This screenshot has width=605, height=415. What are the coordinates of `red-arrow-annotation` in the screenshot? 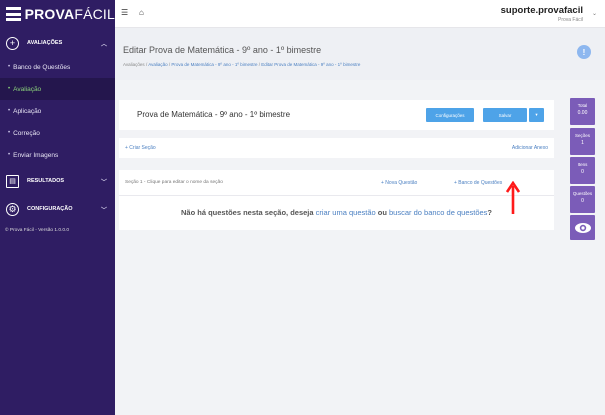 It's located at (513, 197).